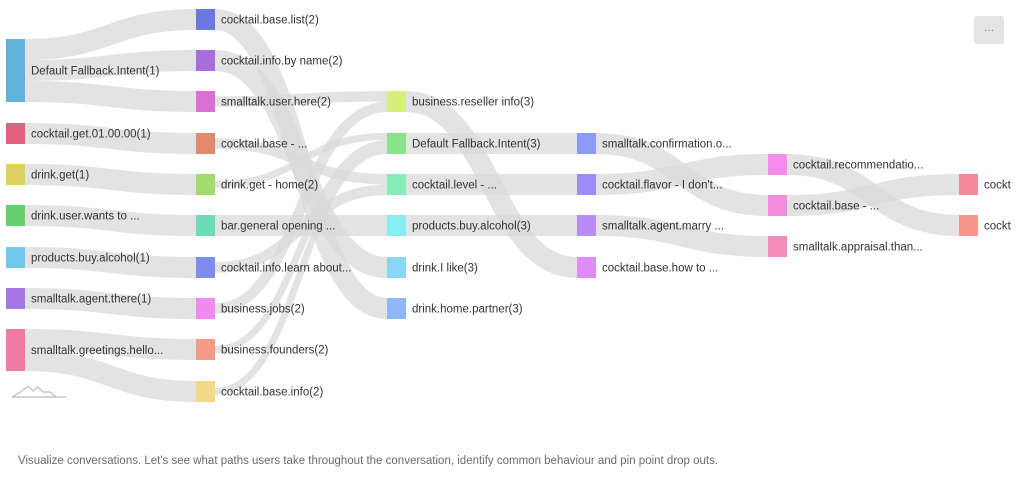 This screenshot has height=478, width=1017. Describe the element at coordinates (110, 34) in the screenshot. I see `flow-link-n0-m0` at that location.